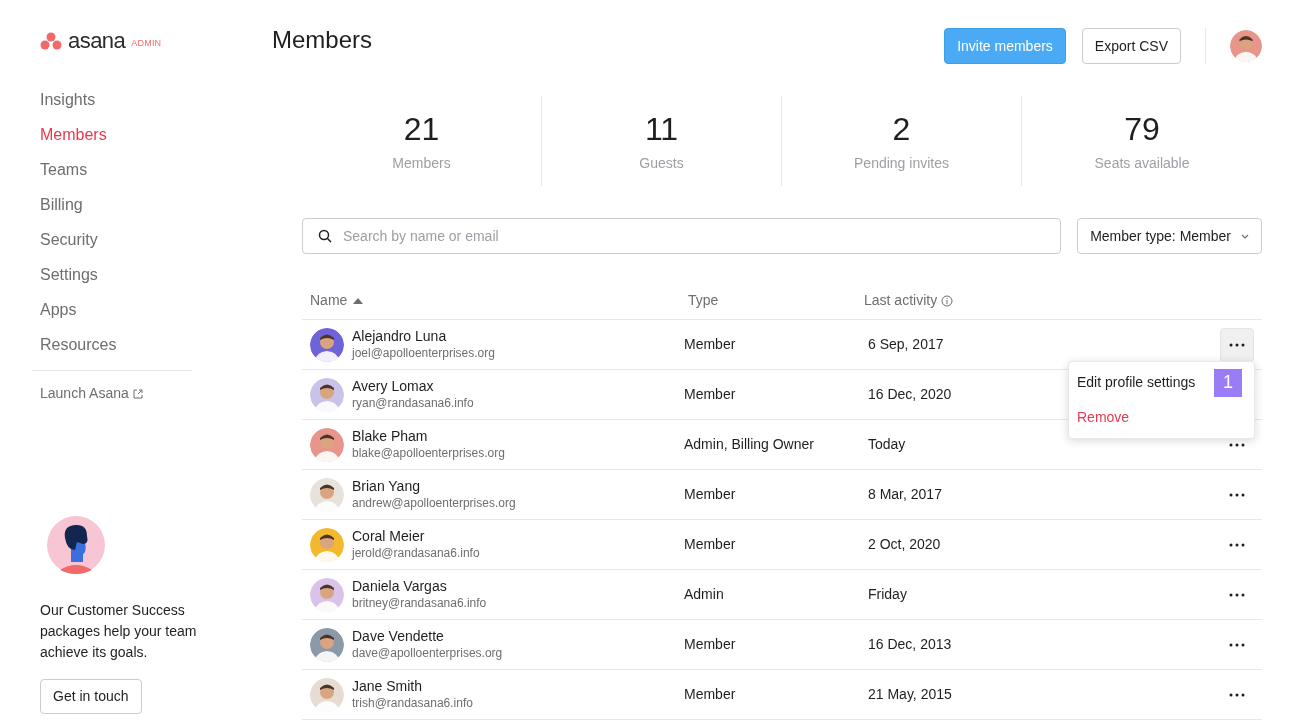 This screenshot has width=1300, height=728. What do you see at coordinates (358, 300) in the screenshot?
I see `sort-up-icon` at bounding box center [358, 300].